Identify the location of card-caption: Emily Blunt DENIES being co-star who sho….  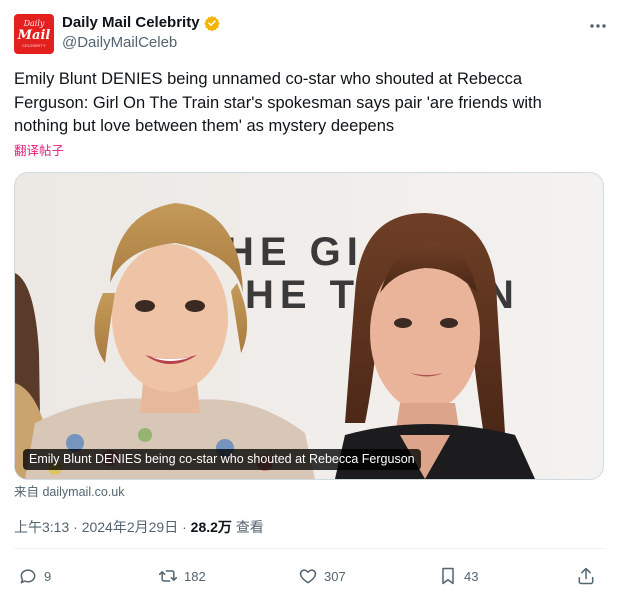
(222, 459).